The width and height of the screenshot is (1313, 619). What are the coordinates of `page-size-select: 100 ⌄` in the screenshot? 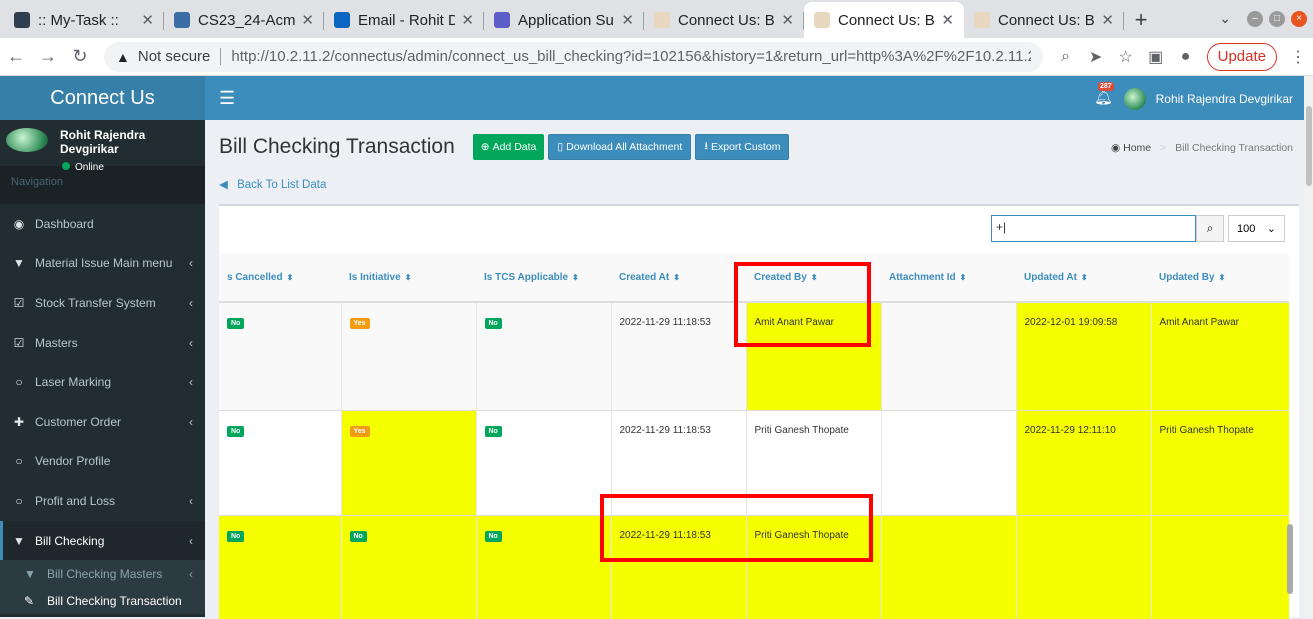 It's located at (1256, 228).